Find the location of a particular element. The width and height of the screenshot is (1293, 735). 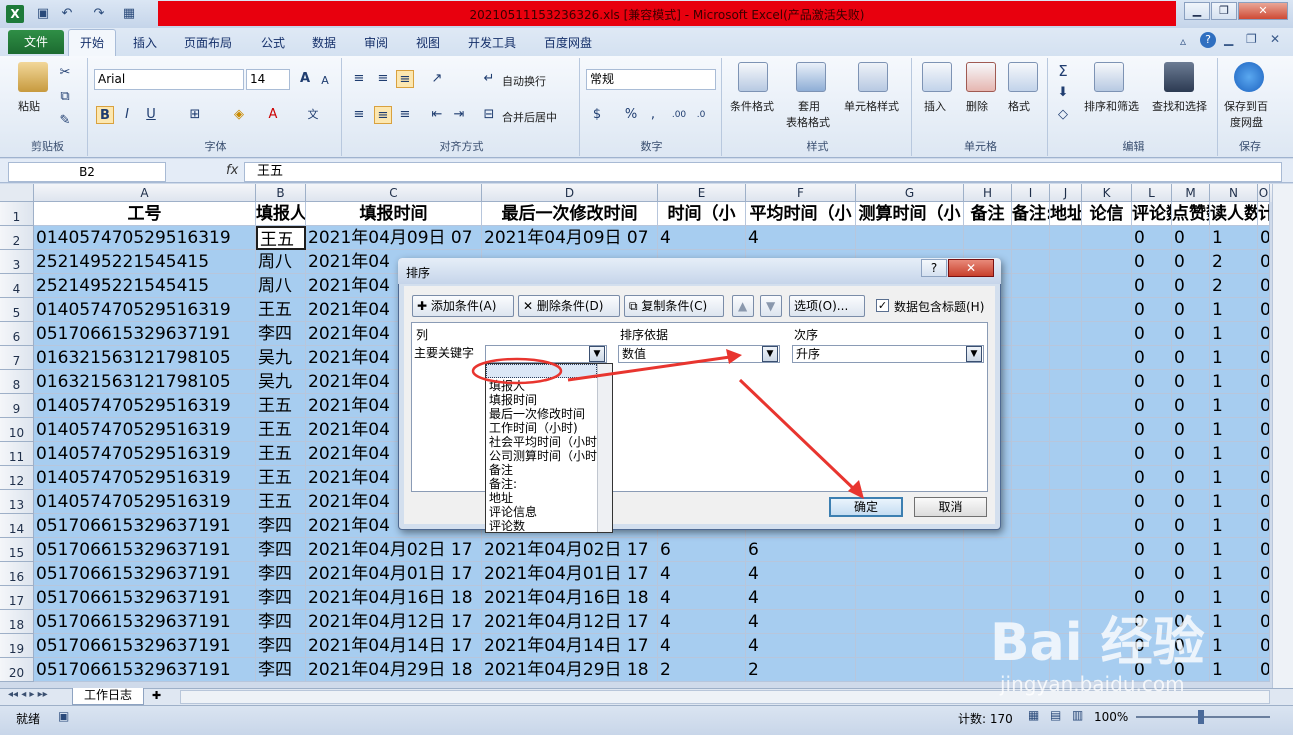

annotation-overlay is located at coordinates (667, 424).